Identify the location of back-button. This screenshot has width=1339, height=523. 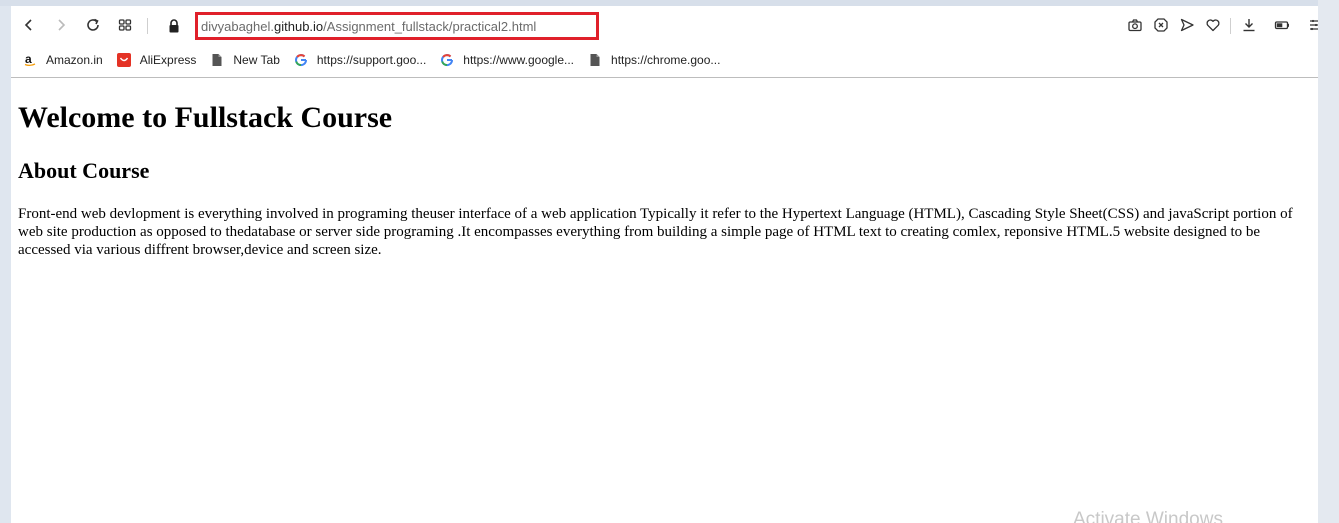
(29, 25).